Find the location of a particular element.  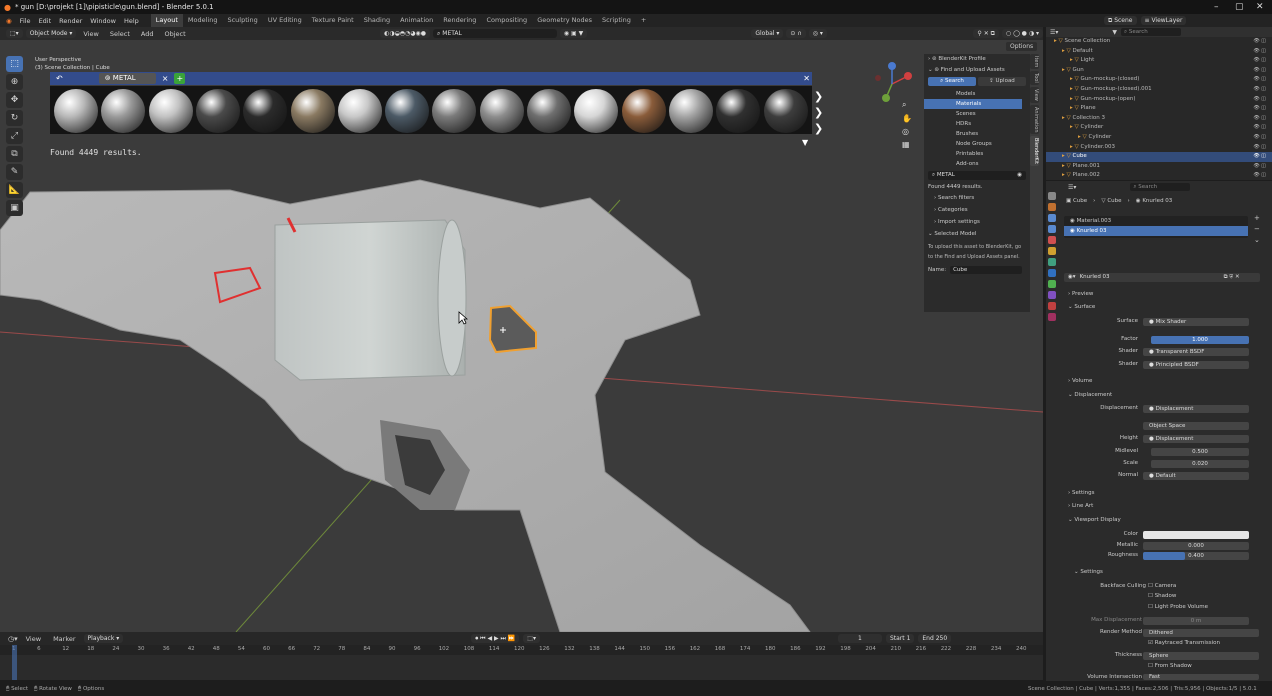

editor-type-icon: ⬚▾ is located at coordinates (14, 33).